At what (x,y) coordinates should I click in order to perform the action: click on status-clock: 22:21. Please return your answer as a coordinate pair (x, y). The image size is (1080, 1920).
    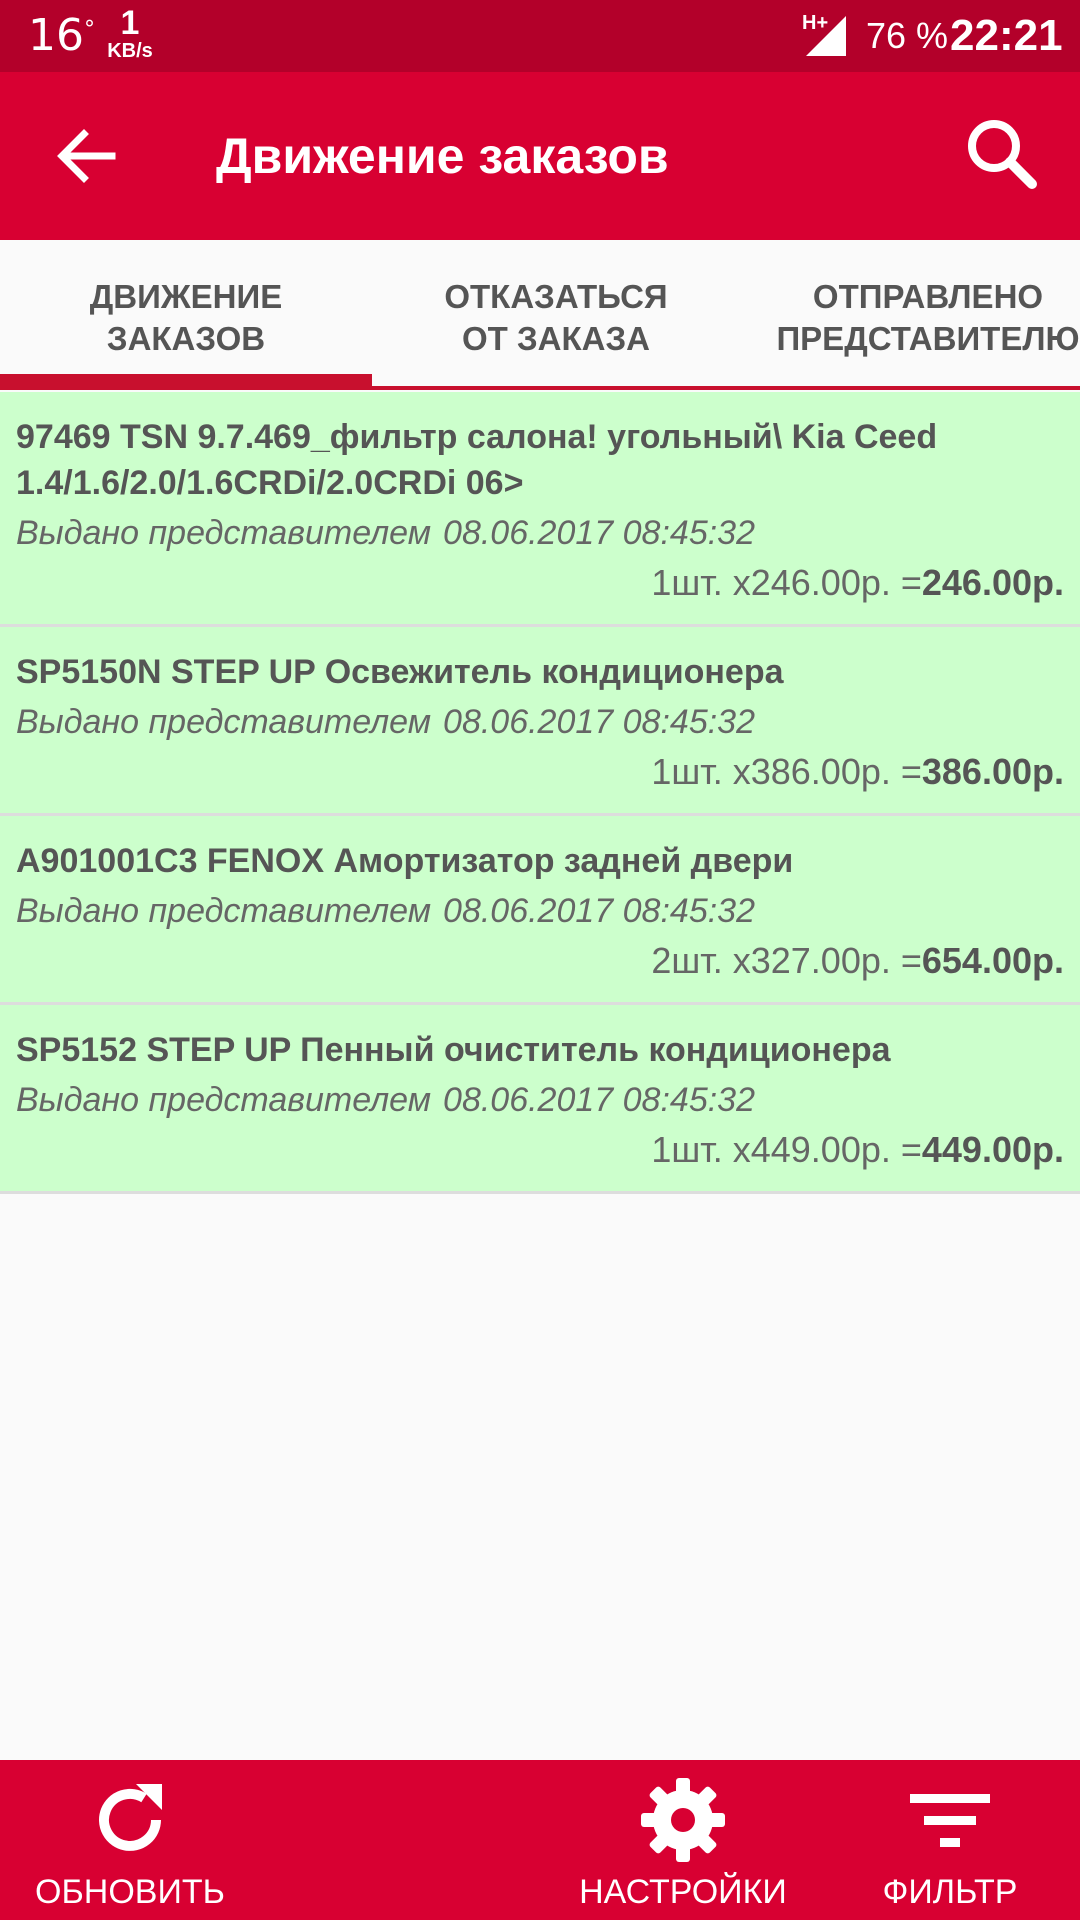
    Looking at the image, I should click on (1006, 35).